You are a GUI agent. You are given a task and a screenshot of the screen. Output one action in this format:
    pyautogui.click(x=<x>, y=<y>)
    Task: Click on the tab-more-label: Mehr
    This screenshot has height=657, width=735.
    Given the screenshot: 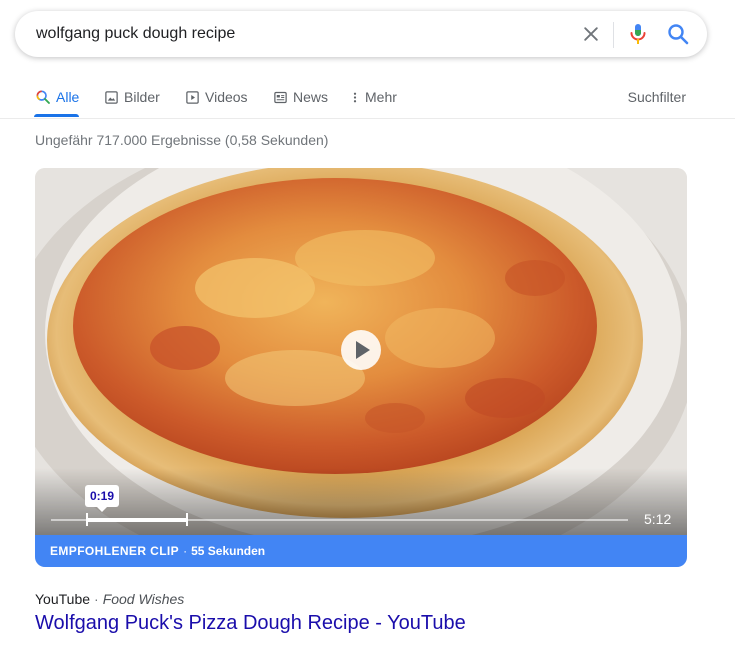 What is the action you would take?
    pyautogui.click(x=381, y=97)
    